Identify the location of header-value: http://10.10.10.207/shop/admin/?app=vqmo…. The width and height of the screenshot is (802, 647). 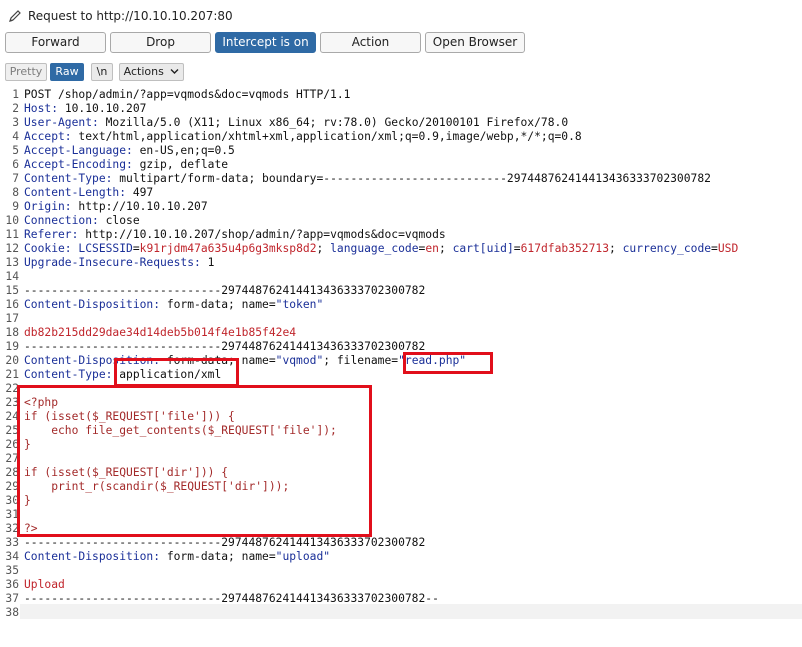
(262, 234).